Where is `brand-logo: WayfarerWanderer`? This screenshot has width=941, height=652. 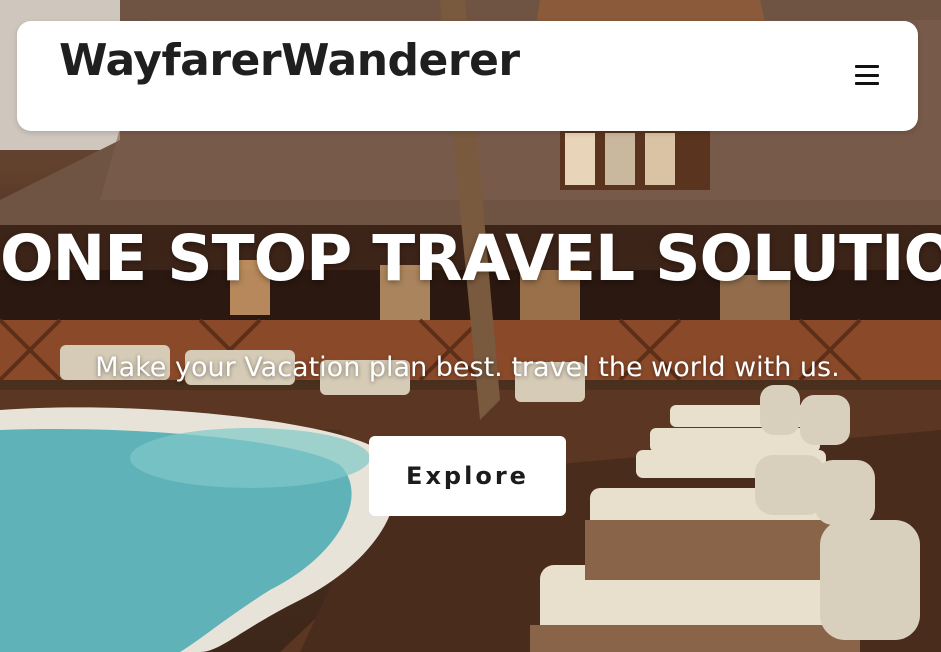 brand-logo: WayfarerWanderer is located at coordinates (289, 60).